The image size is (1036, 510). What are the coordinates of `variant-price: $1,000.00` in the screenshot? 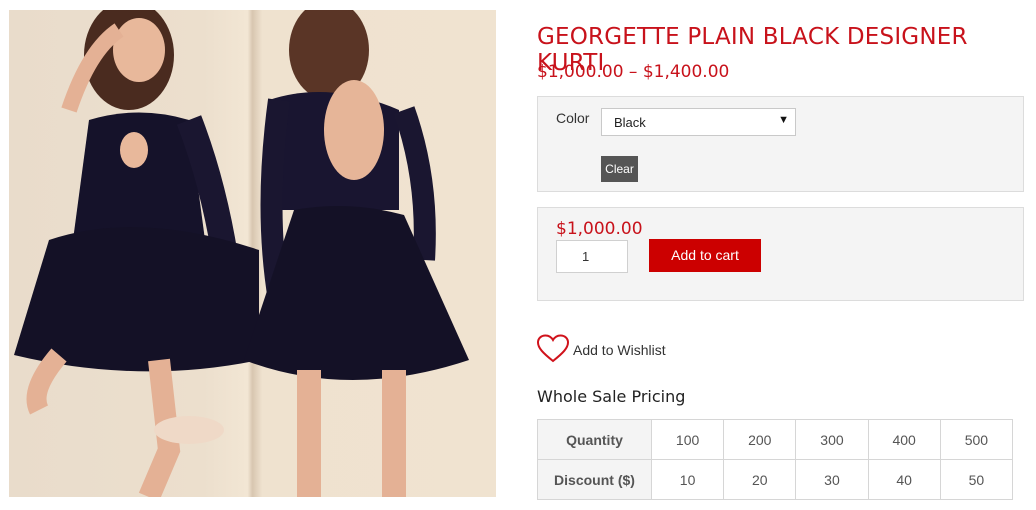 It's located at (599, 229).